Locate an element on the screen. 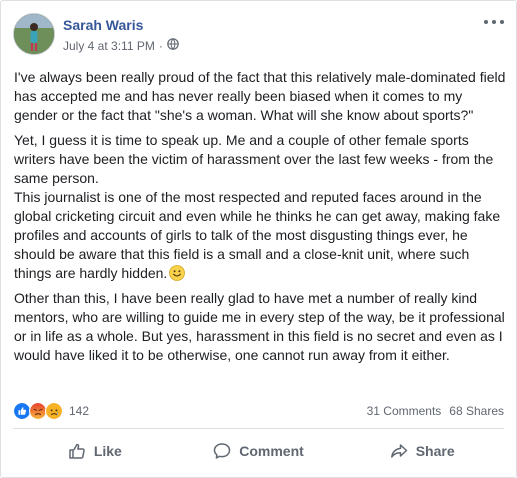 The width and height of the screenshot is (517, 478). actions-divider is located at coordinates (258, 428).